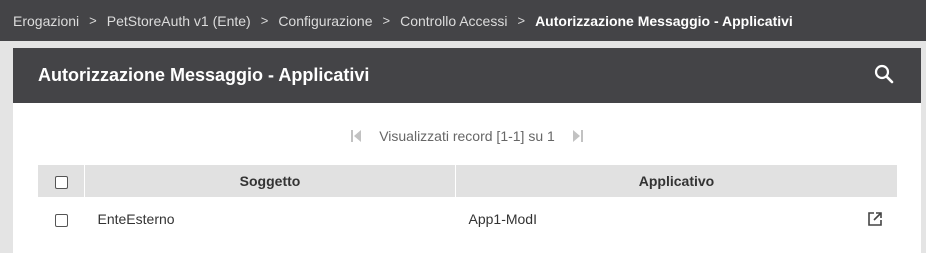 This screenshot has width=926, height=253. I want to click on page-title: Autorizzazione Messaggio - Applicativi, so click(204, 75).